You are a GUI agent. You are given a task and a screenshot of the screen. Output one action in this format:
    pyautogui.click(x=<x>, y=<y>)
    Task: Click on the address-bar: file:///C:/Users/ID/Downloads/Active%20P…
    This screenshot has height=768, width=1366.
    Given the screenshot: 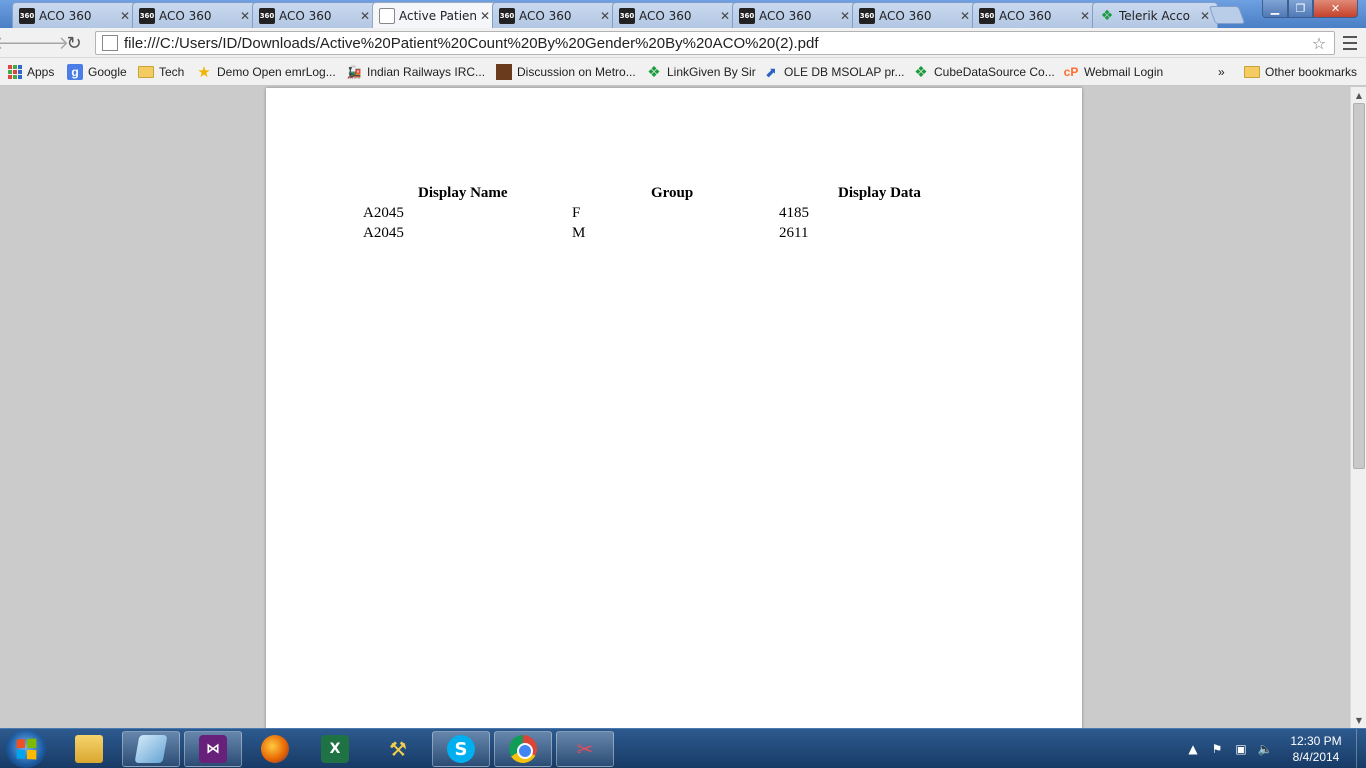 What is the action you would take?
    pyautogui.click(x=715, y=43)
    